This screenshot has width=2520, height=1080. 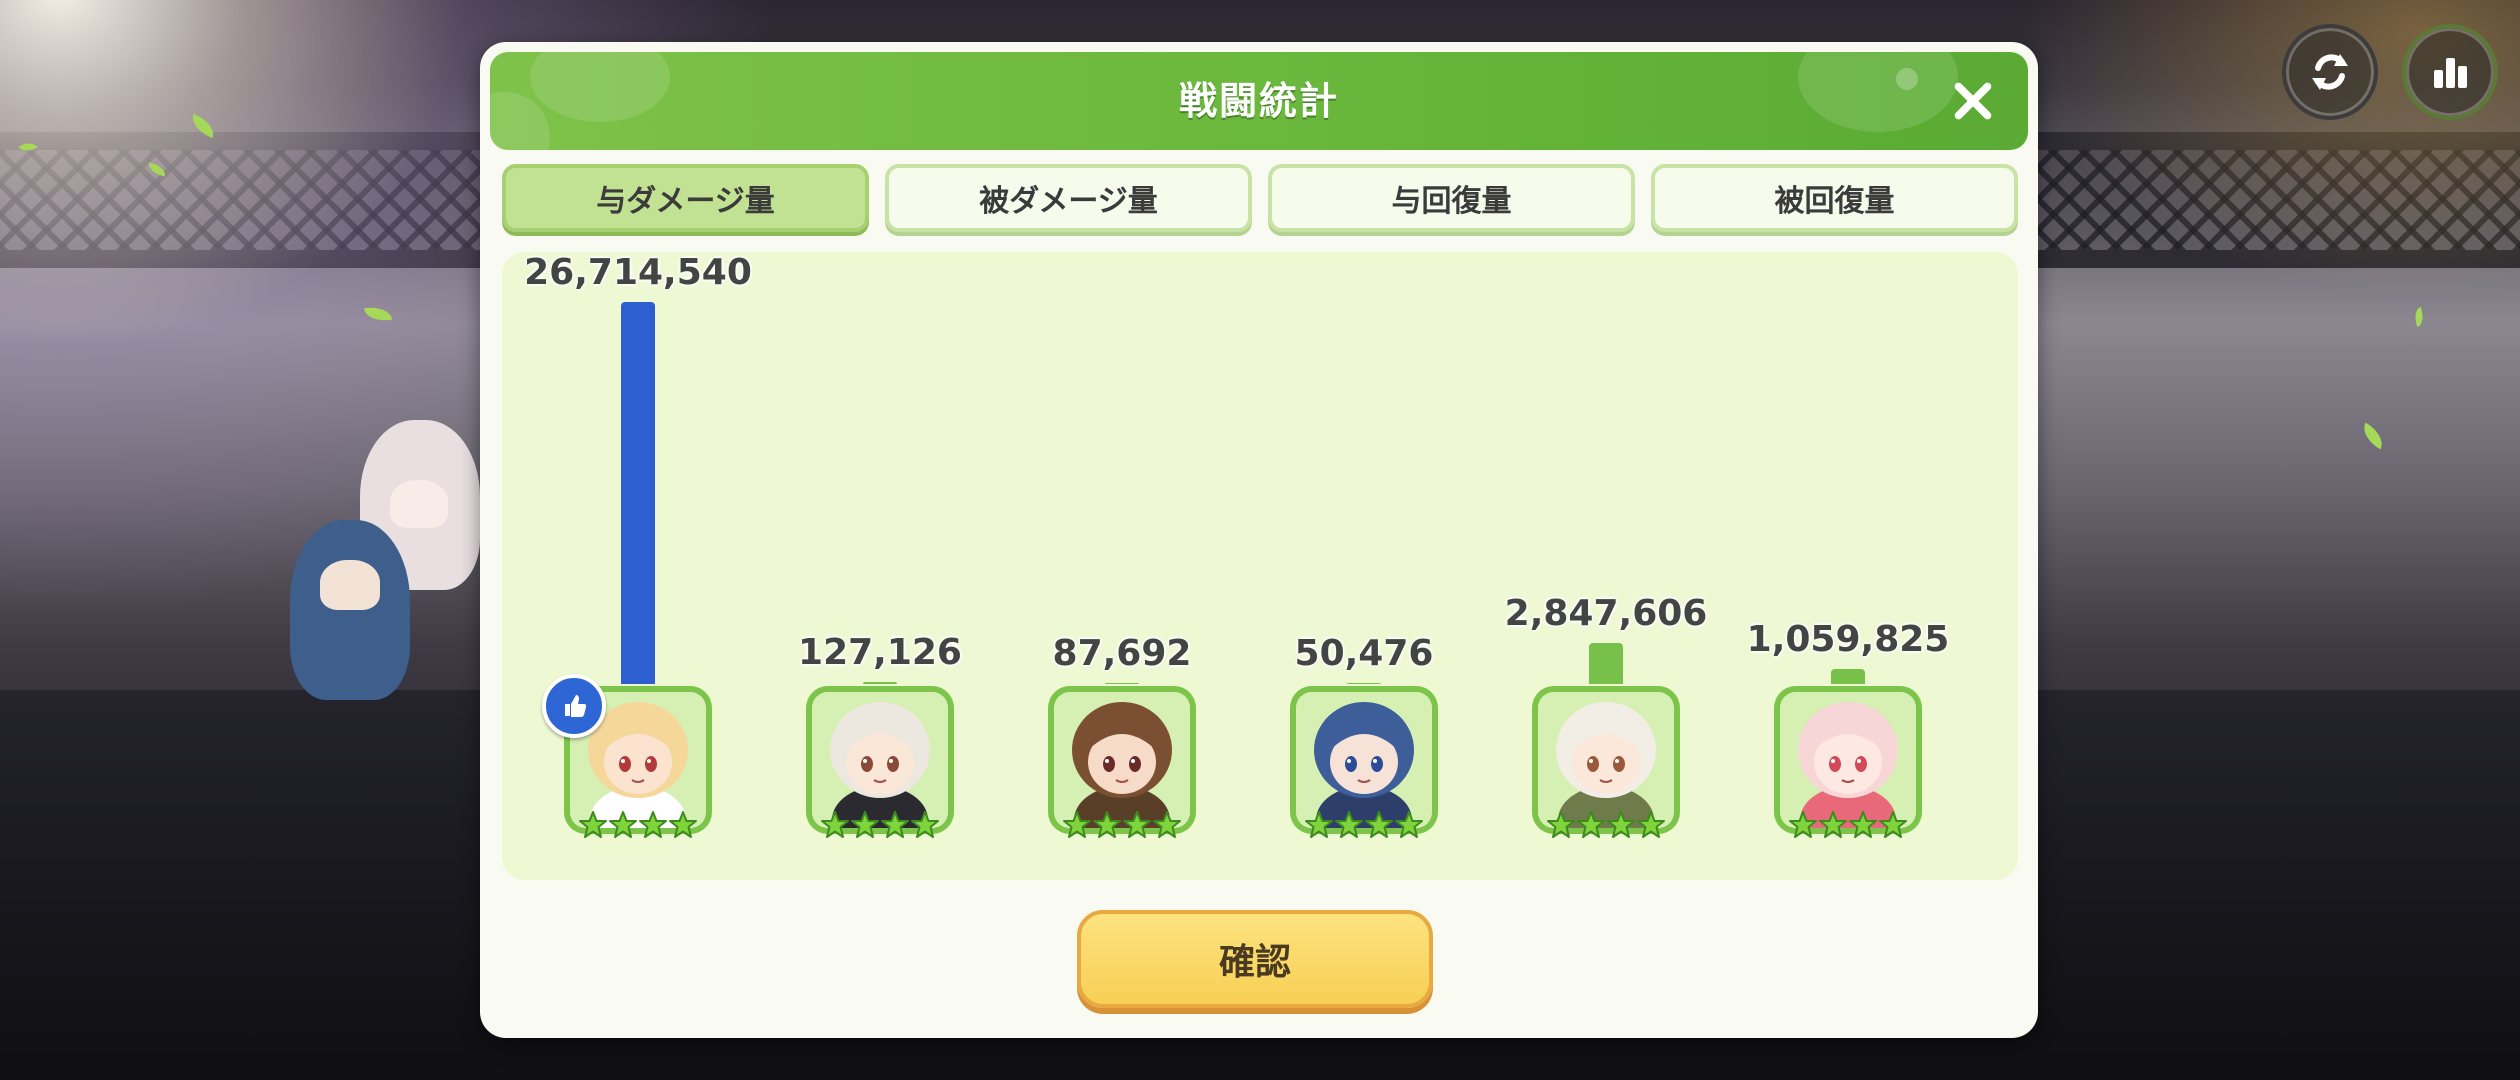 What do you see at coordinates (1451, 198) in the screenshot?
I see `tab-healing-done: 与回復量` at bounding box center [1451, 198].